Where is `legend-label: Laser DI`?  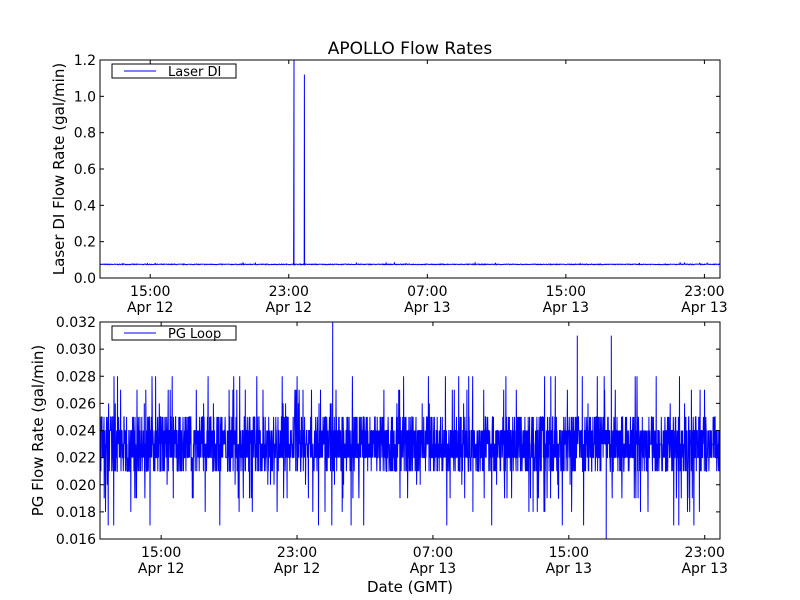 legend-label: Laser DI is located at coordinates (194, 72).